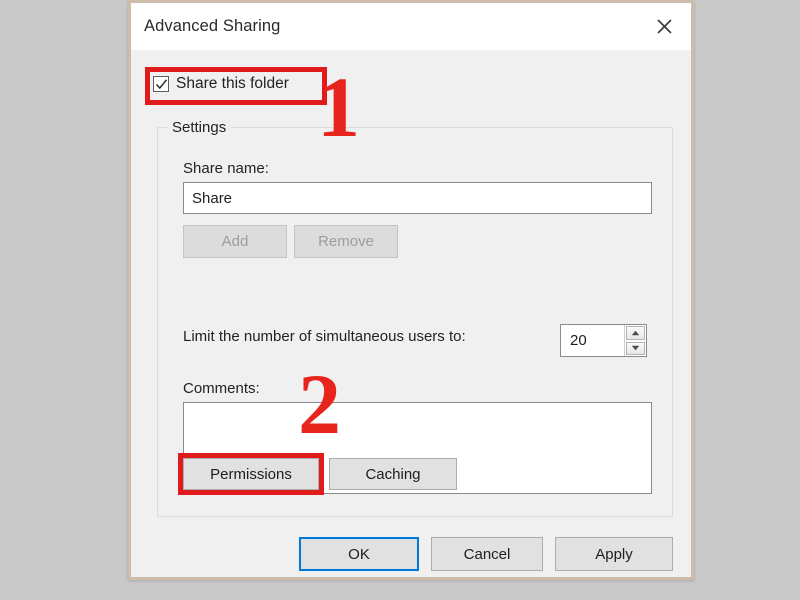 The width and height of the screenshot is (800, 600). What do you see at coordinates (359, 554) in the screenshot?
I see `ok-button: OK` at bounding box center [359, 554].